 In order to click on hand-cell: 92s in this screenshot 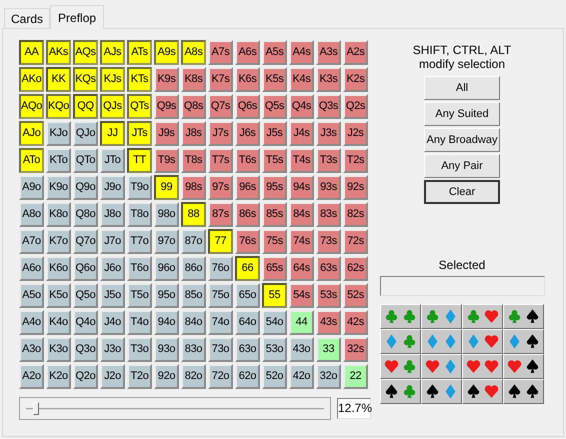, I will do `click(355, 187)`.